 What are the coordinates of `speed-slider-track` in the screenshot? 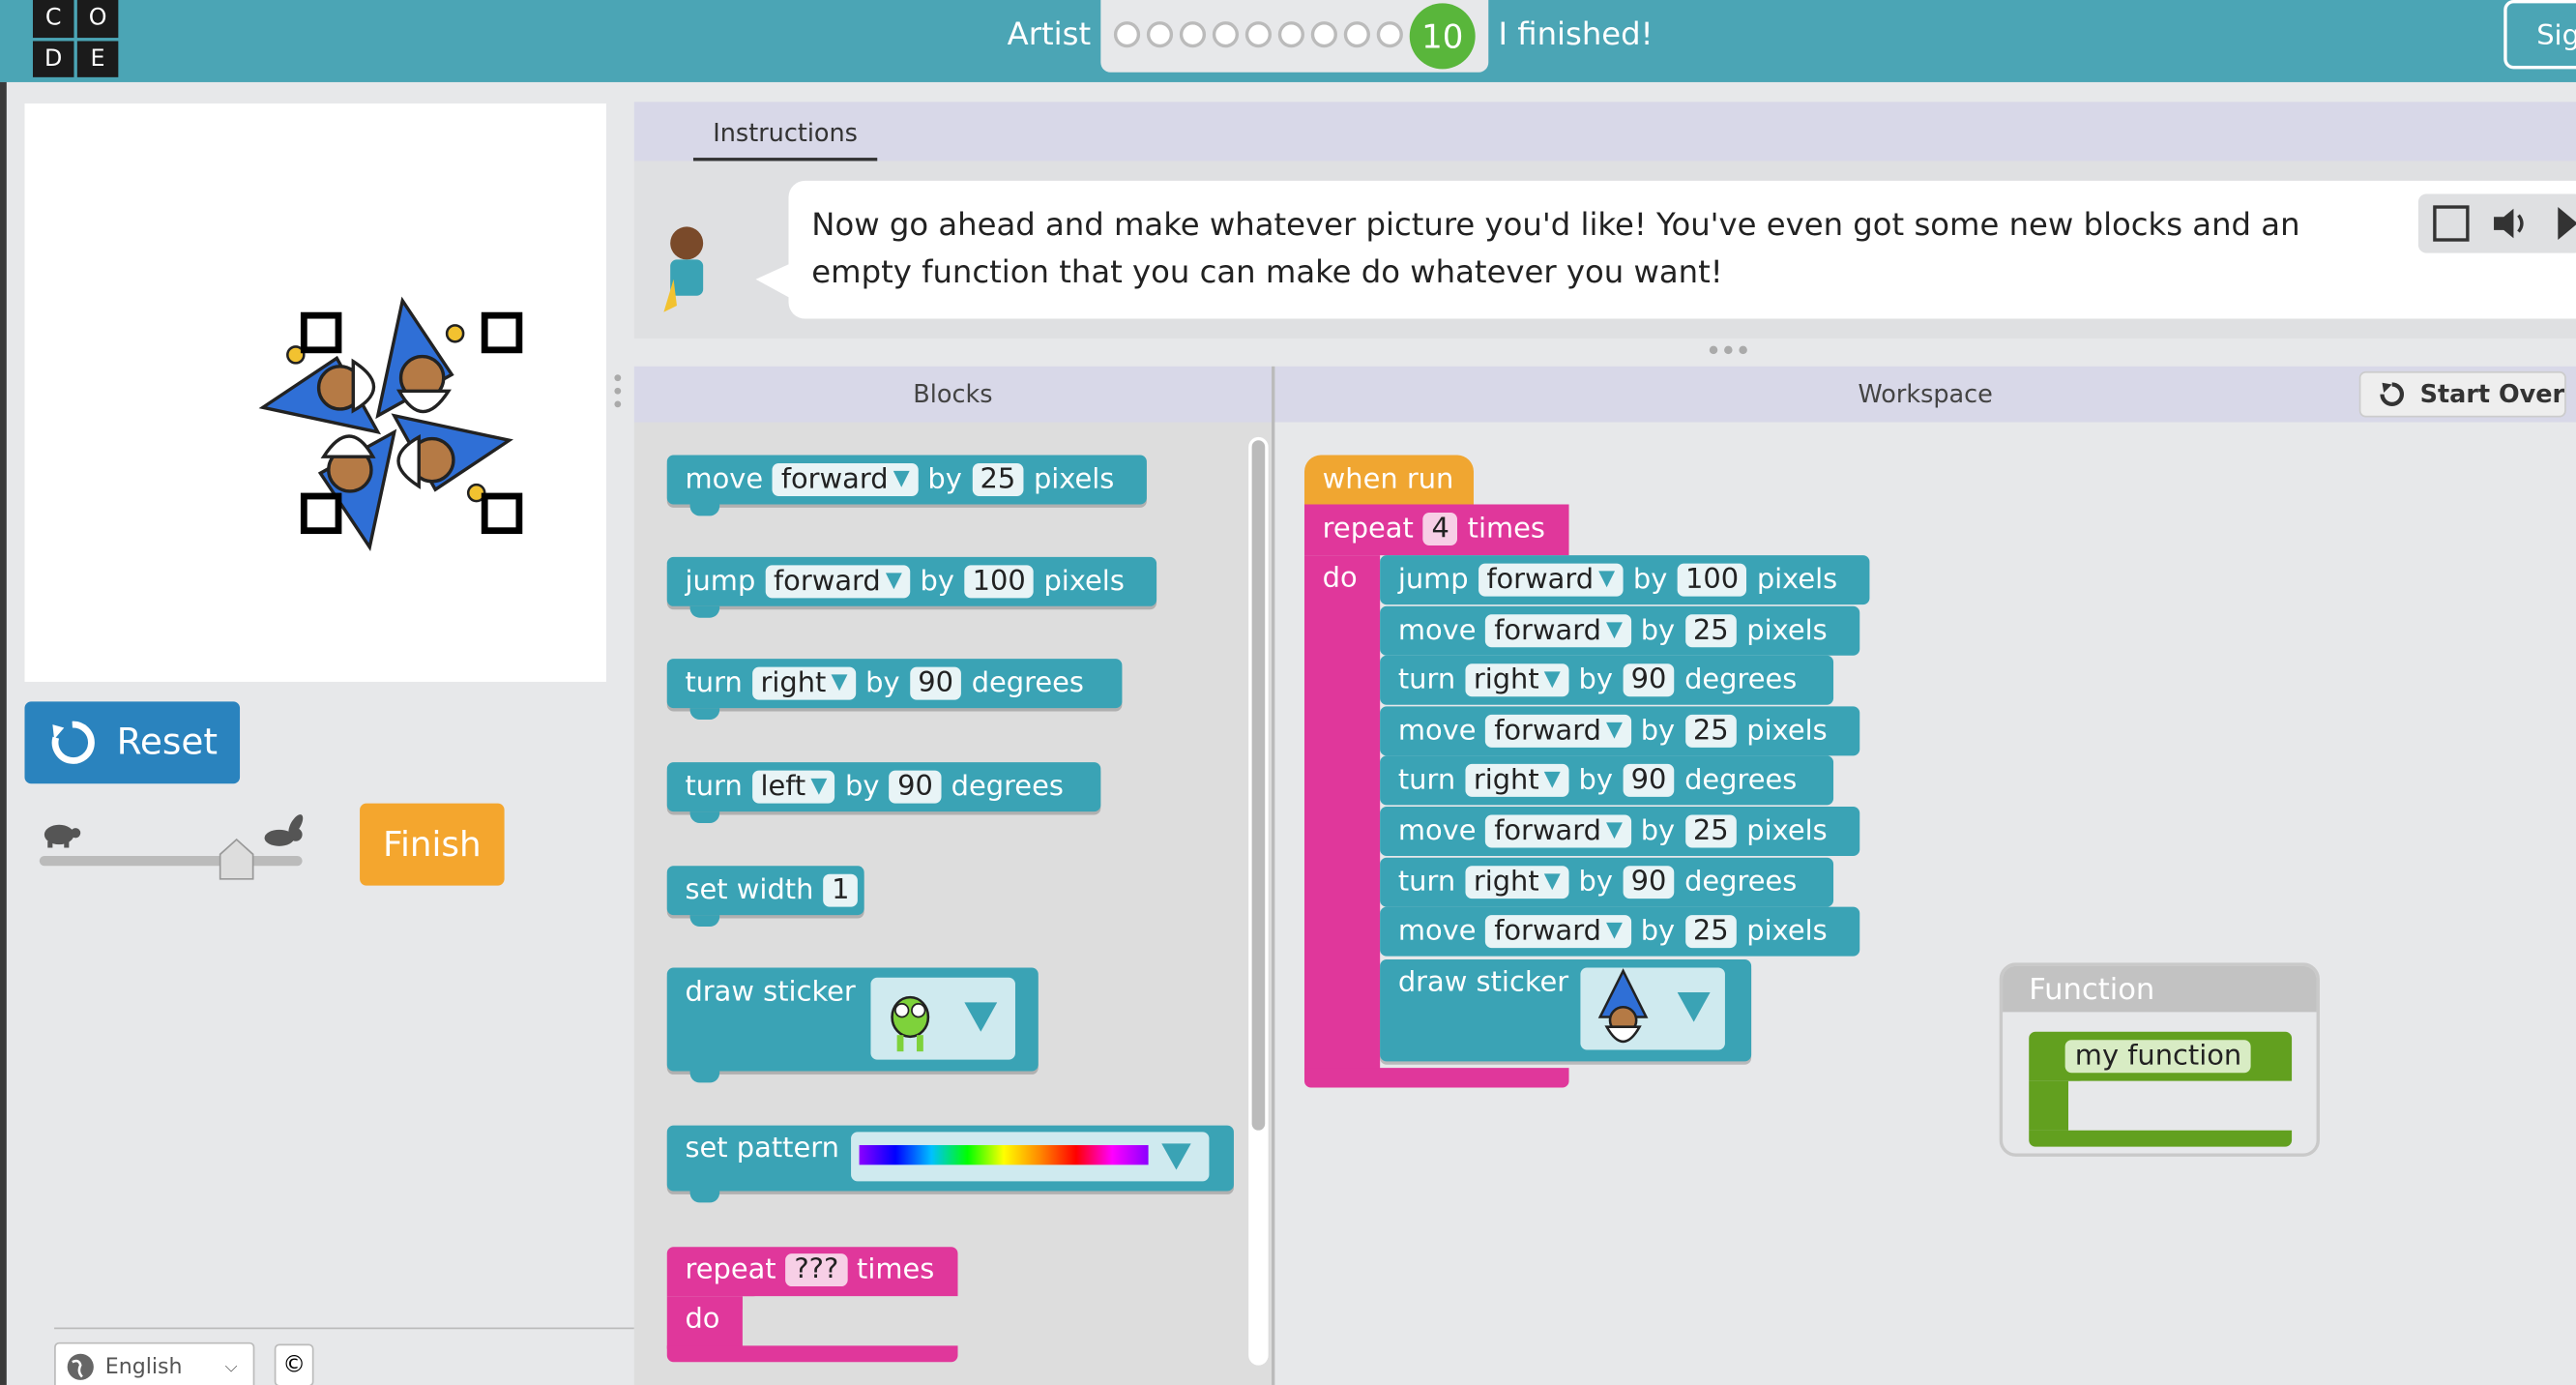 It's located at (171, 861).